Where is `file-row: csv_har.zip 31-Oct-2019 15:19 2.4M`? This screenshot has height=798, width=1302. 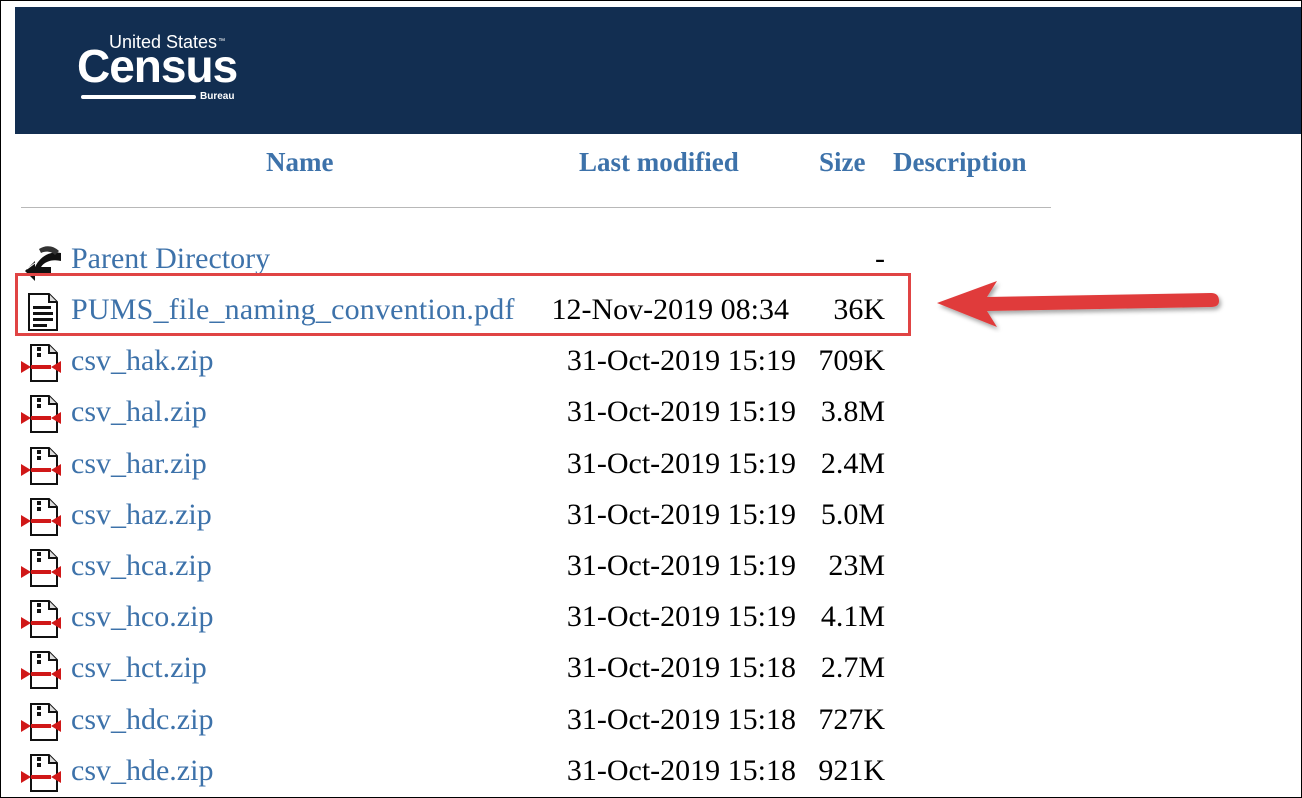 file-row: csv_har.zip 31-Oct-2019 15:19 2.4M is located at coordinates (501, 463).